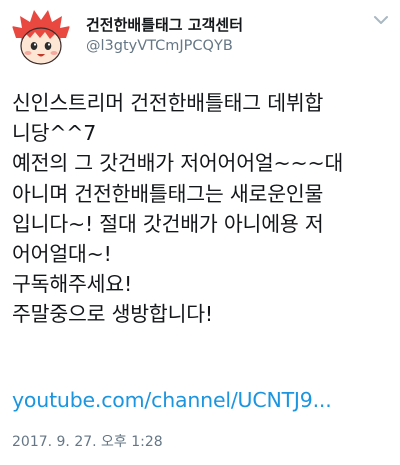 Image resolution: width=400 pixels, height=465 pixels. Describe the element at coordinates (112, 314) in the screenshot. I see `tweet-line: 주말중으로 생방합니다!` at that location.